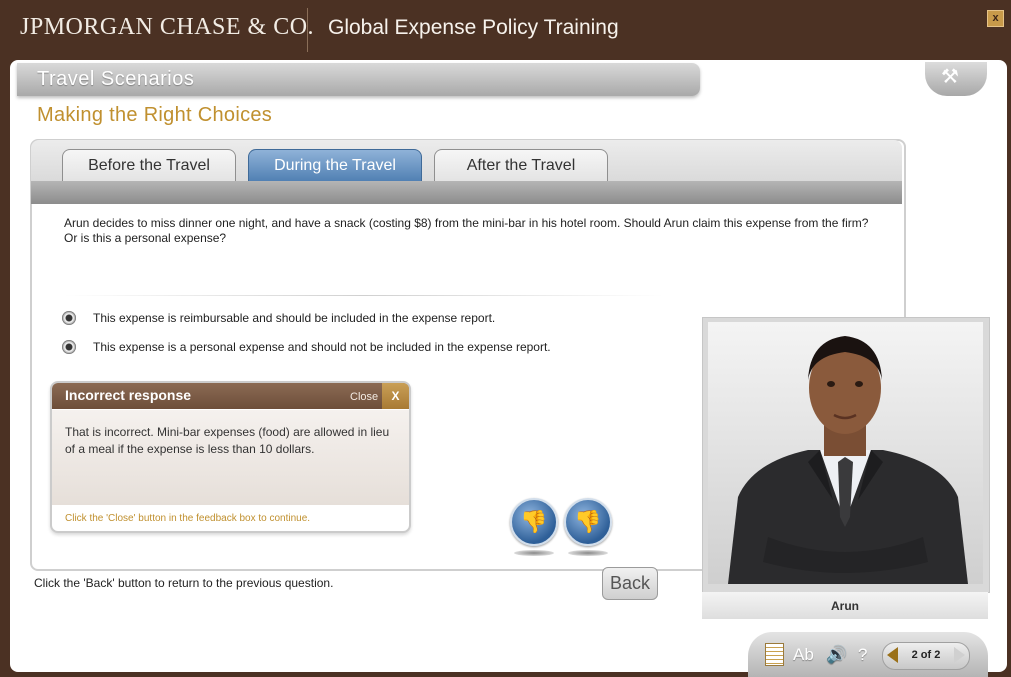 The image size is (1011, 677). I want to click on feedback-header: Incorrect response Close X, so click(230, 396).